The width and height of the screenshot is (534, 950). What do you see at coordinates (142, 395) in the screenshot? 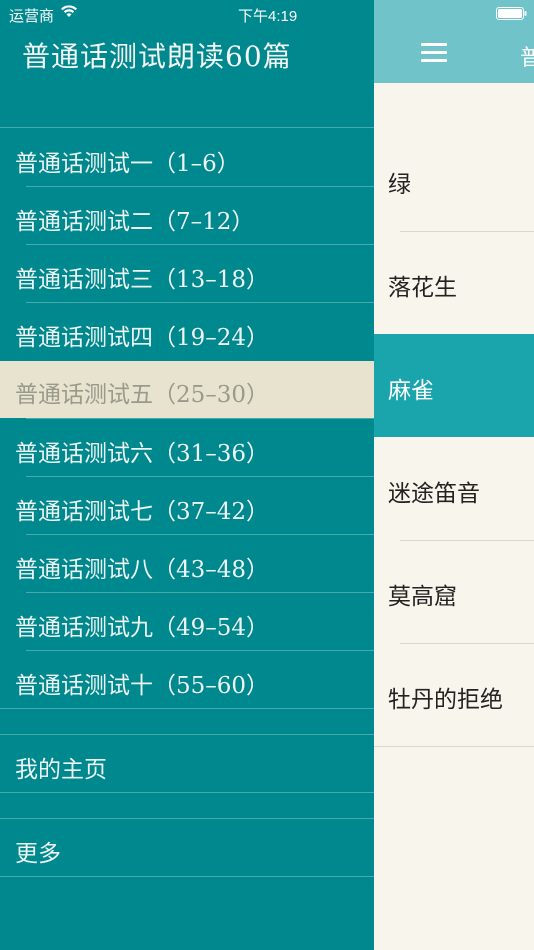
I see `drawer-item-label: 普通话测试五（25–30）` at bounding box center [142, 395].